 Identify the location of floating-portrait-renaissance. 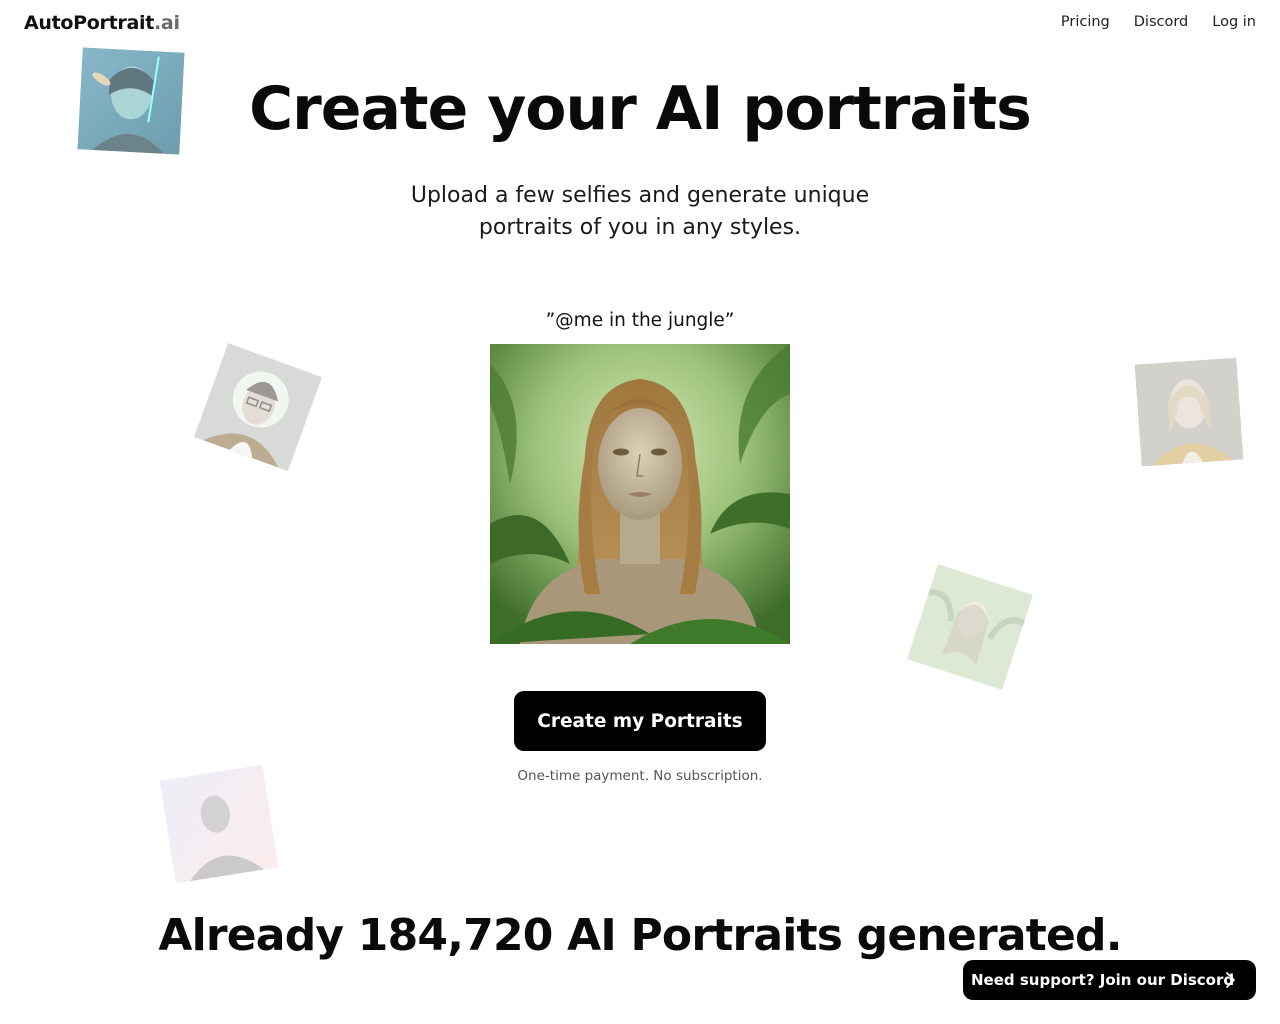
(1189, 412).